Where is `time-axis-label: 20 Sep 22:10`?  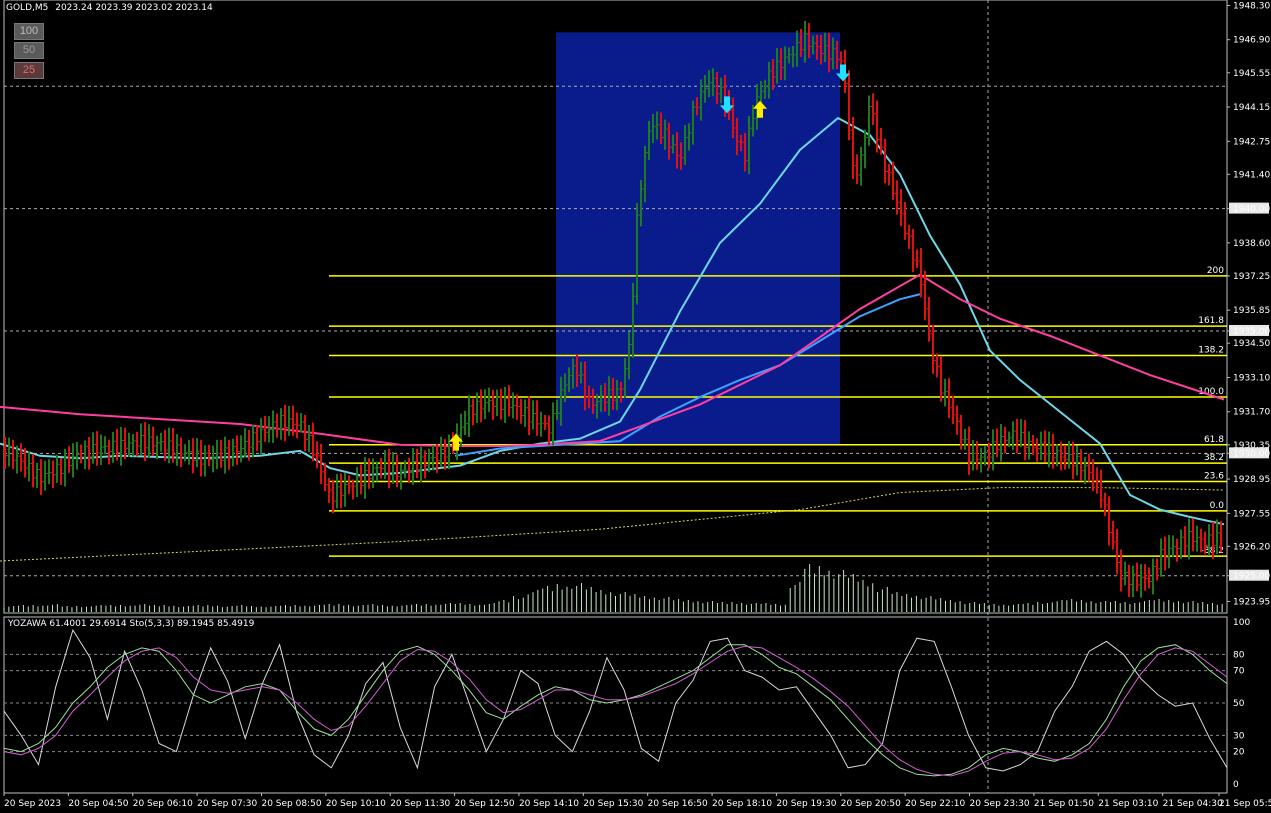 time-axis-label: 20 Sep 22:10 is located at coordinates (935, 804).